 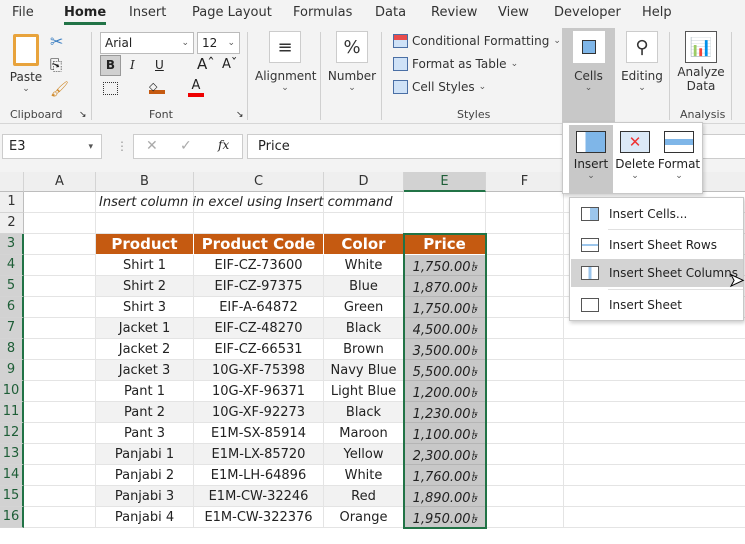 I want to click on table-cell: Jacket 1, so click(x=145, y=328).